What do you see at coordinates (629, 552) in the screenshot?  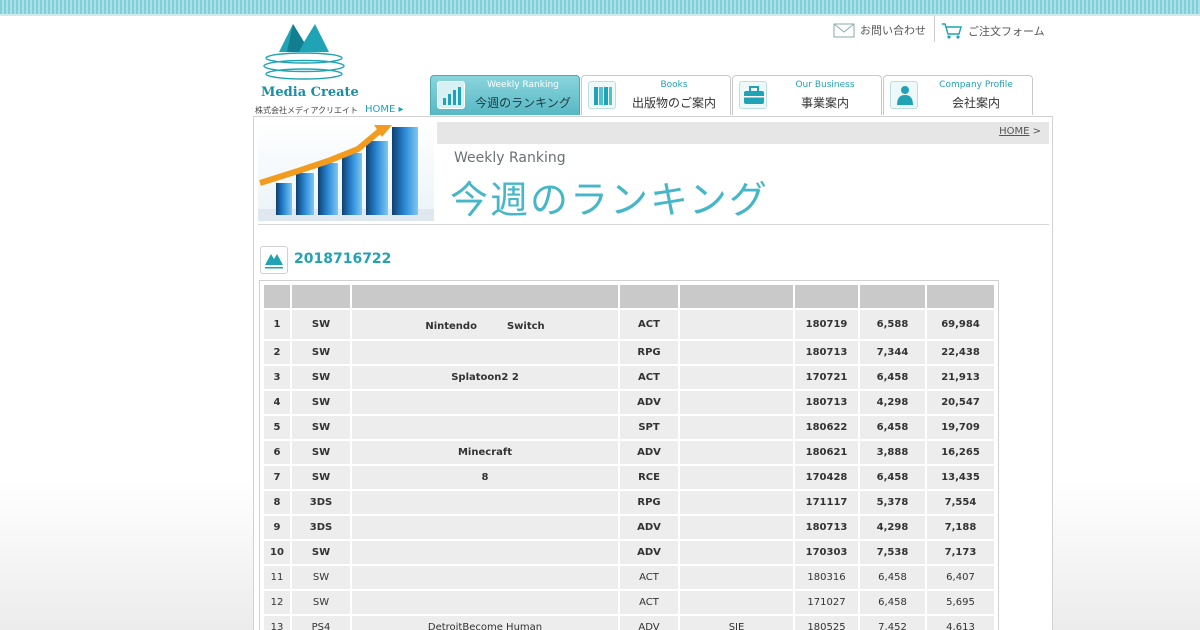 I see `table-row: 10 SW ADV 170303 7,538 7,173` at bounding box center [629, 552].